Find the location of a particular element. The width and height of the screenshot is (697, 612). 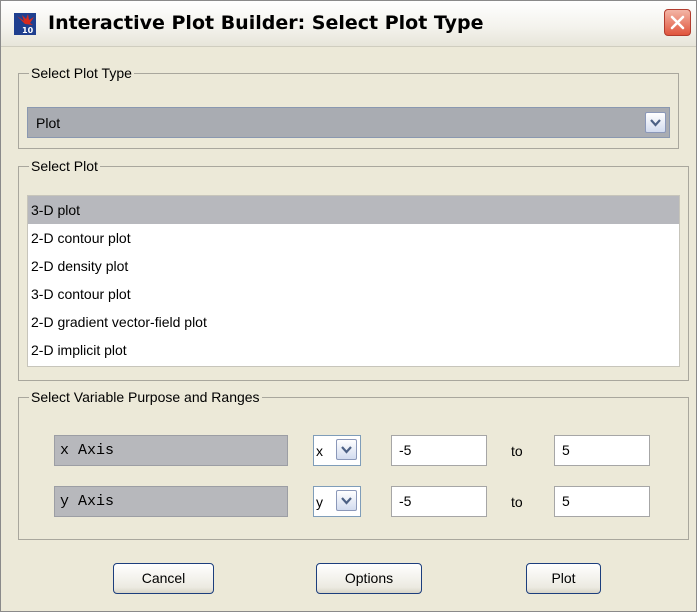

x-variable-dropdown-button is located at coordinates (346, 449).